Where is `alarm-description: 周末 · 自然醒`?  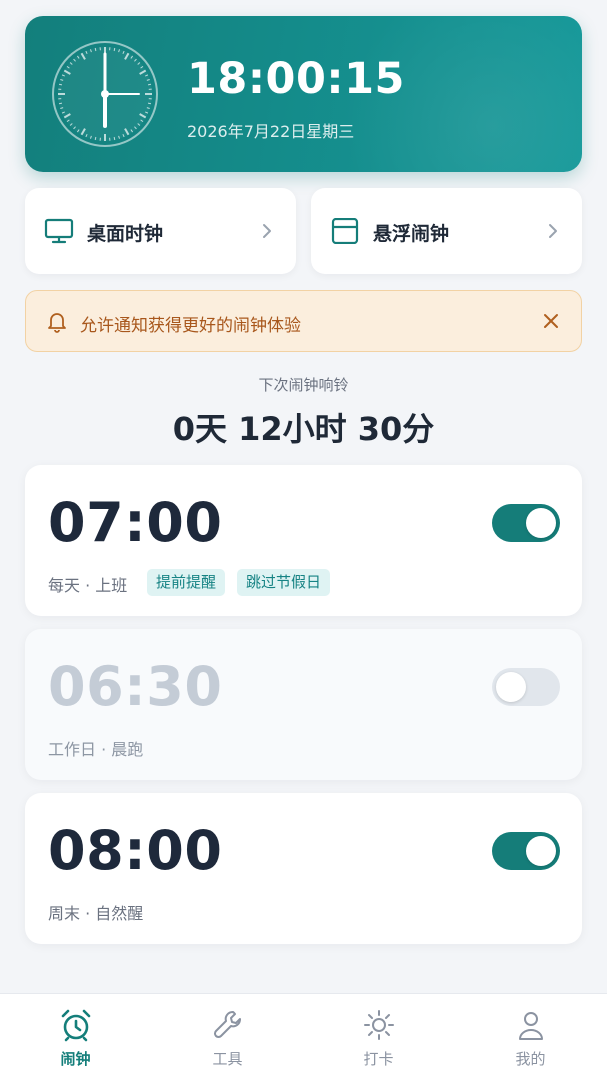
alarm-description: 周末 · 自然醒 is located at coordinates (96, 913).